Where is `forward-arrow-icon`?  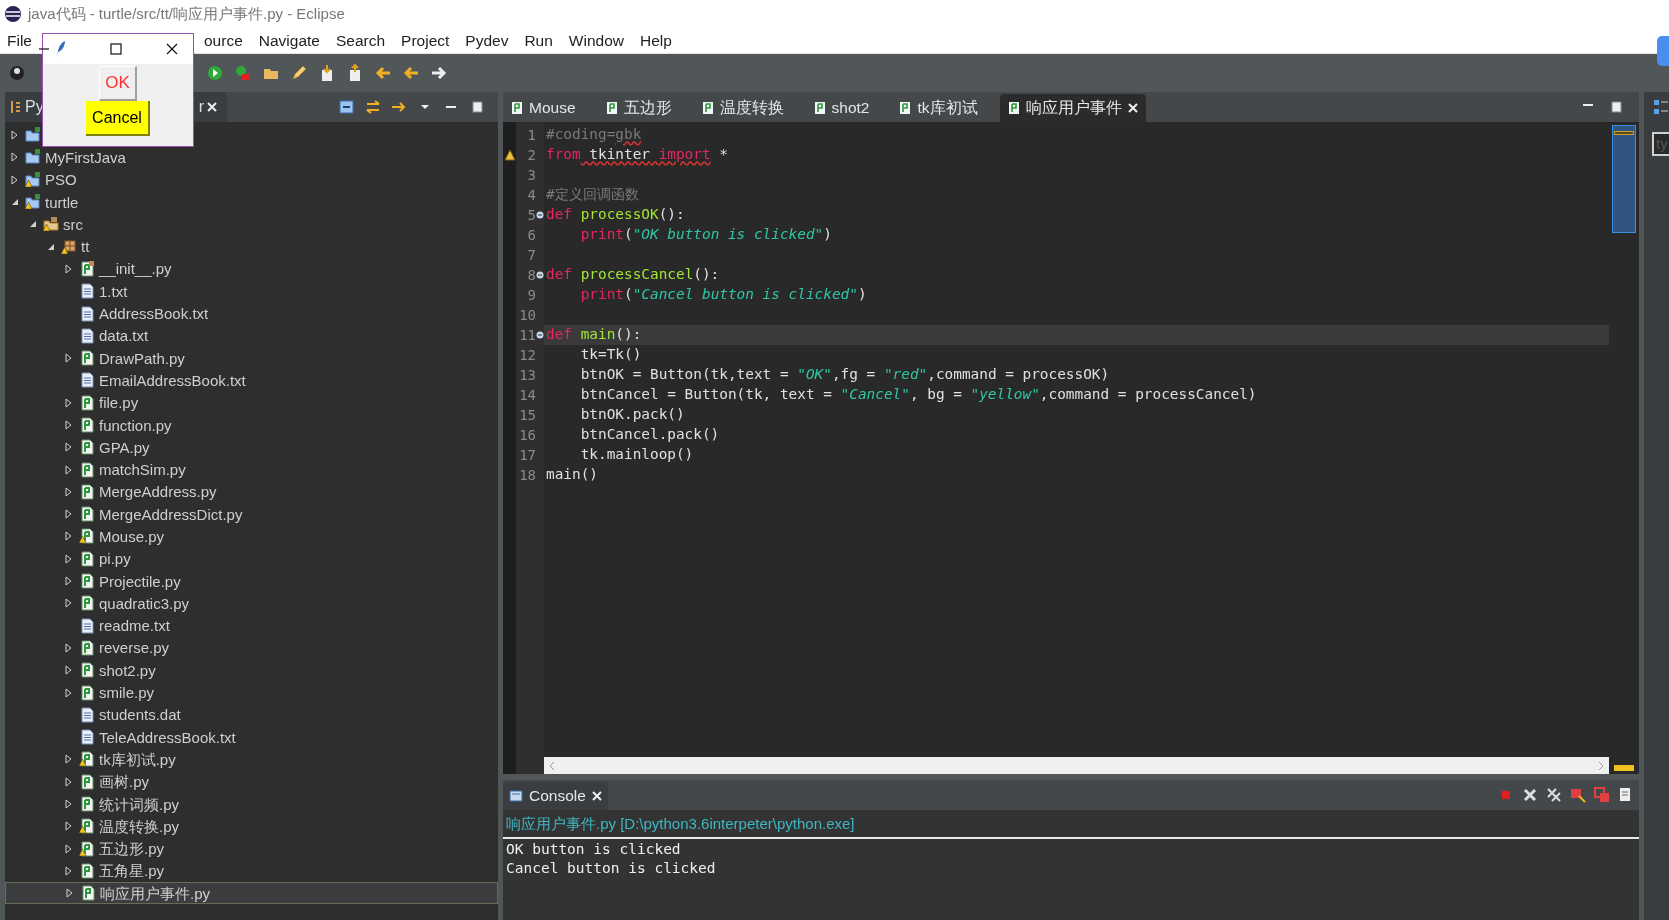
forward-arrow-icon is located at coordinates (439, 73).